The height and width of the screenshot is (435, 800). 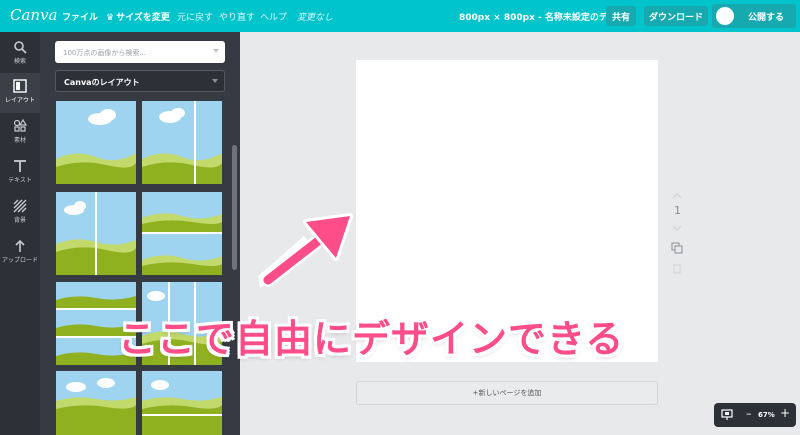 What do you see at coordinates (20, 173) in the screenshot?
I see `rail-item-text: テキスト` at bounding box center [20, 173].